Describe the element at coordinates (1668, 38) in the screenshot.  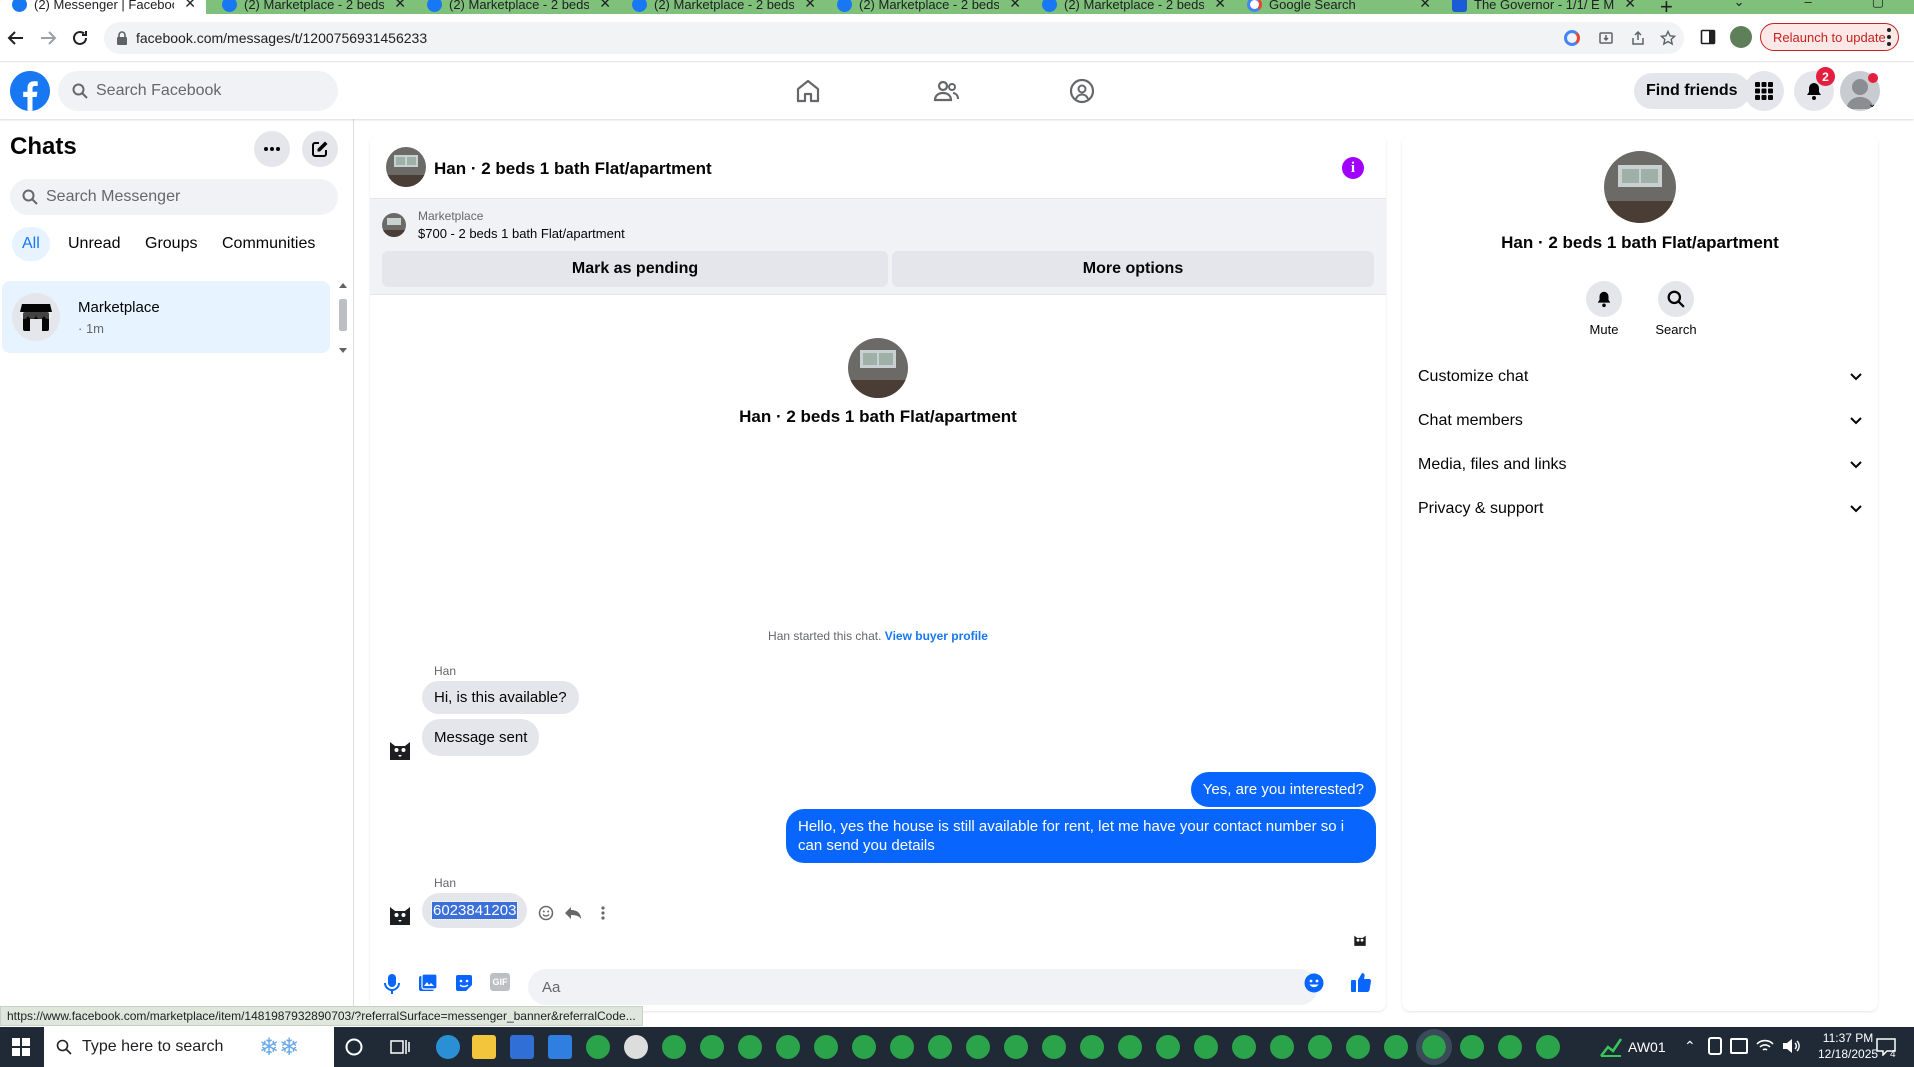
I see `bookmark-star-icon` at that location.